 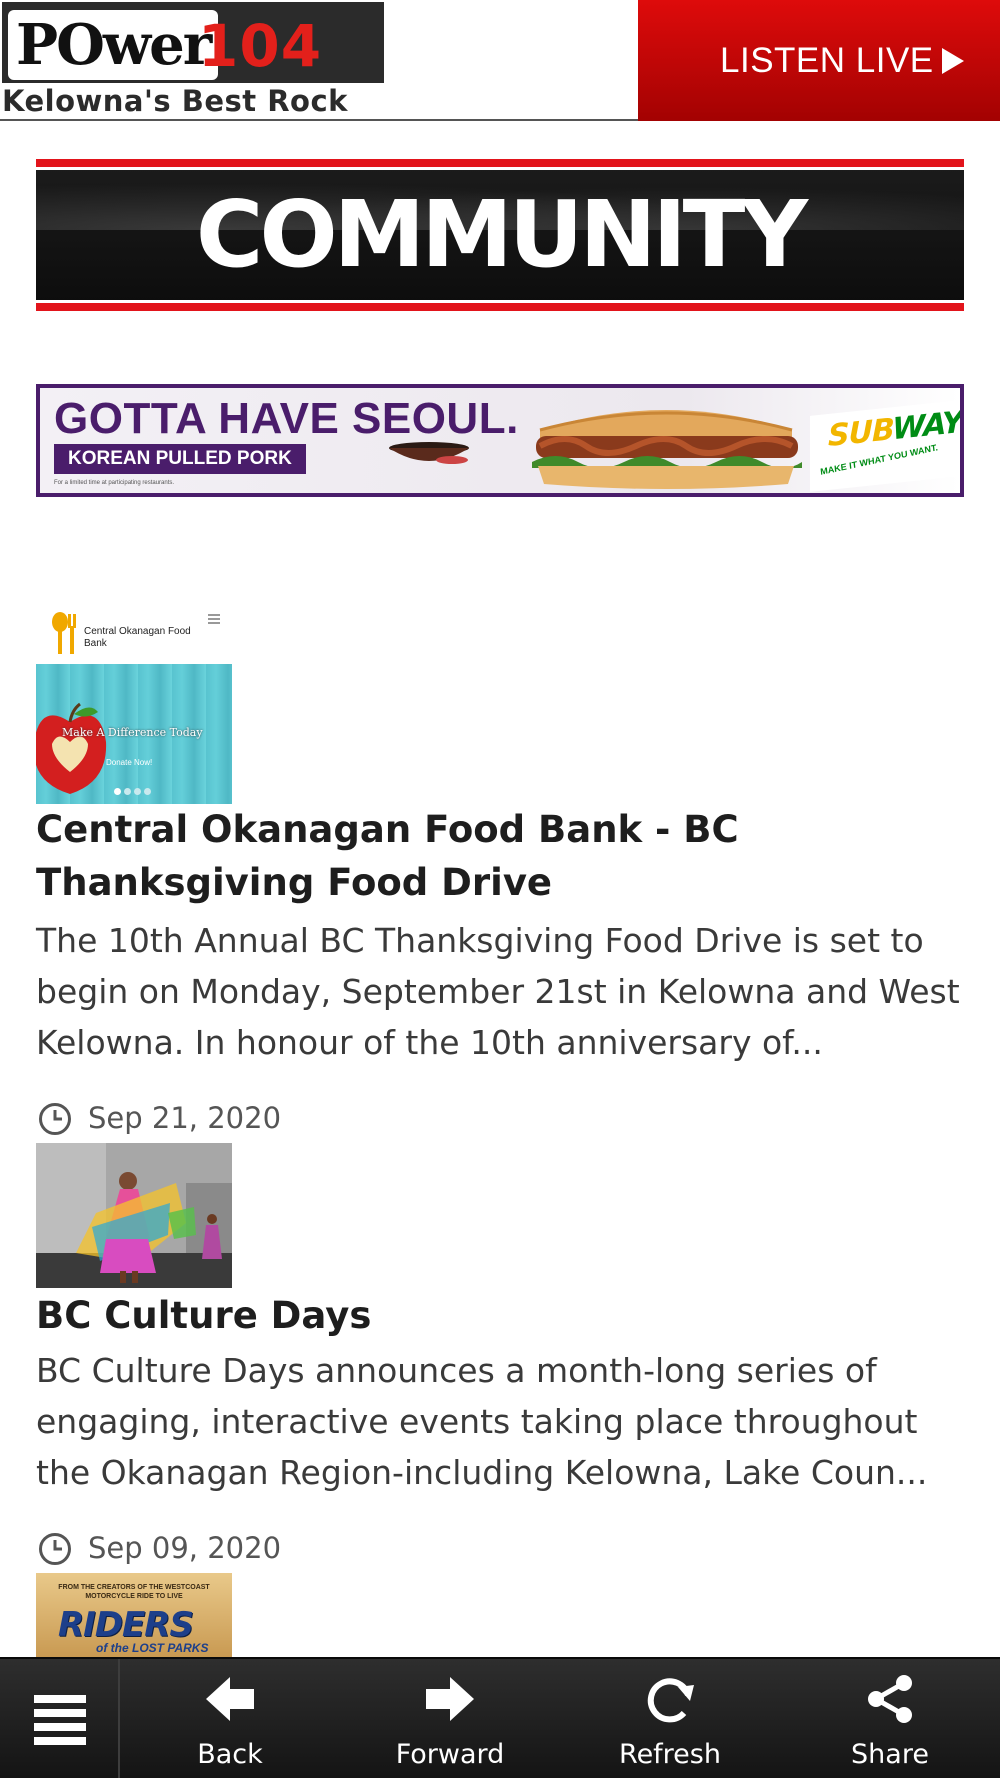 What do you see at coordinates (152, 1648) in the screenshot?
I see `thumb-subtitle: of the LOST PARKS` at bounding box center [152, 1648].